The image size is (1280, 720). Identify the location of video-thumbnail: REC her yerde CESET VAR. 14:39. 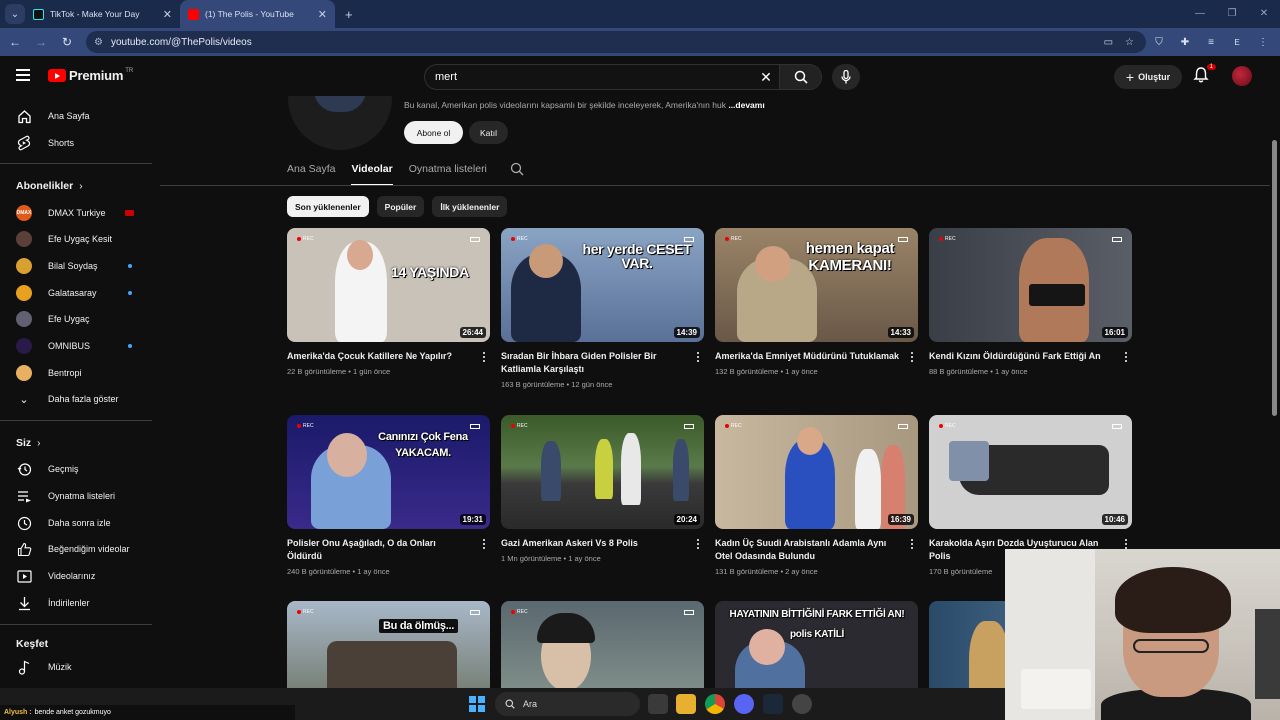
(602, 285).